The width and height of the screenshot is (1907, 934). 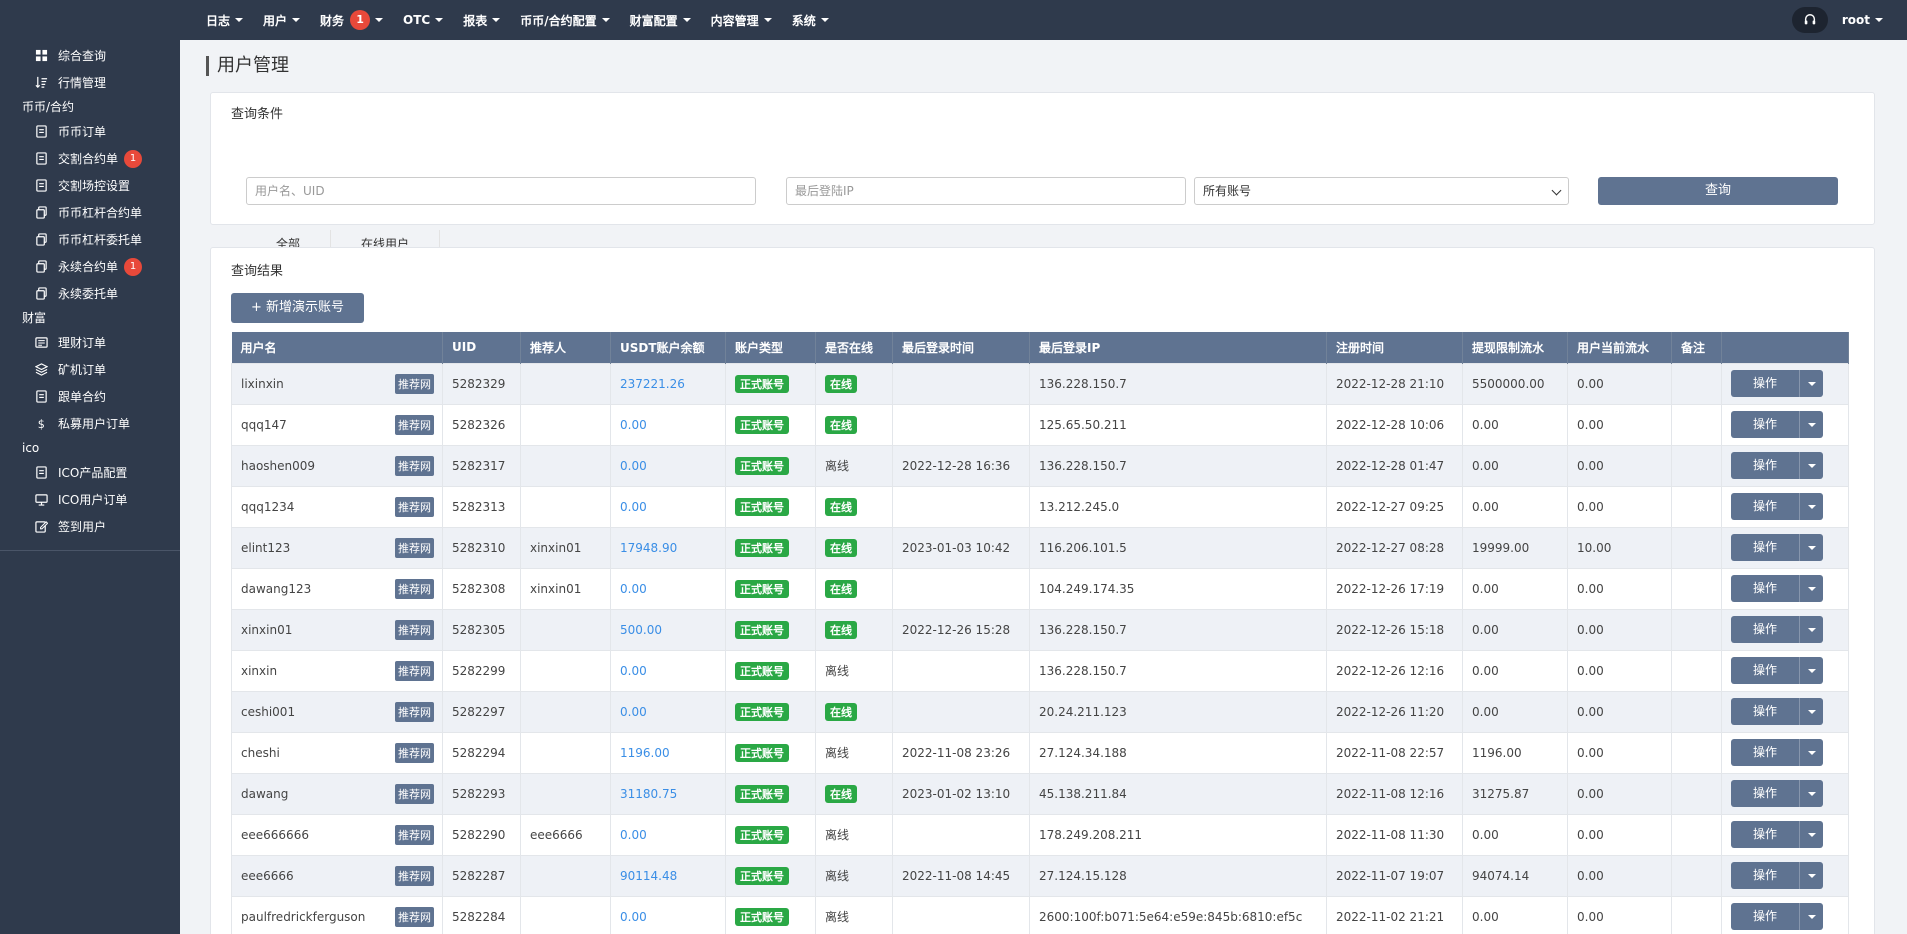 What do you see at coordinates (90, 82) in the screenshot?
I see `sidebar-item: 行情管理` at bounding box center [90, 82].